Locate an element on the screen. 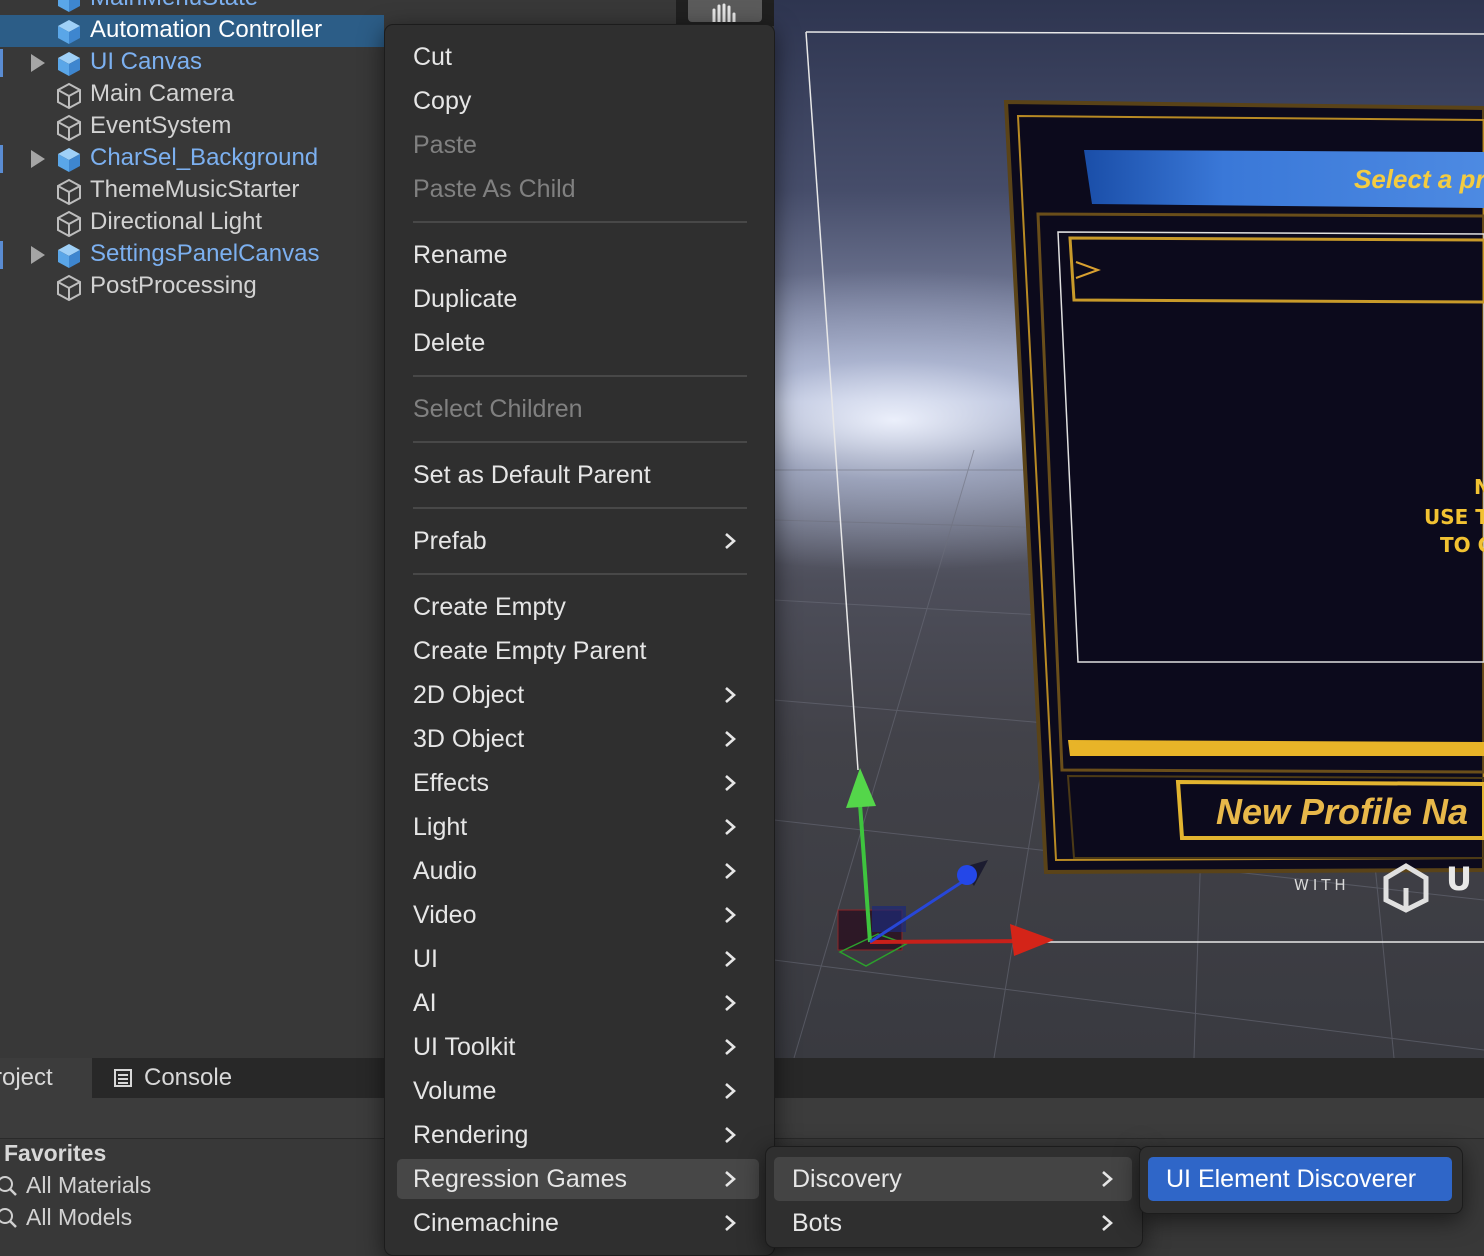  menu-item-label: AI is located at coordinates (425, 1003).